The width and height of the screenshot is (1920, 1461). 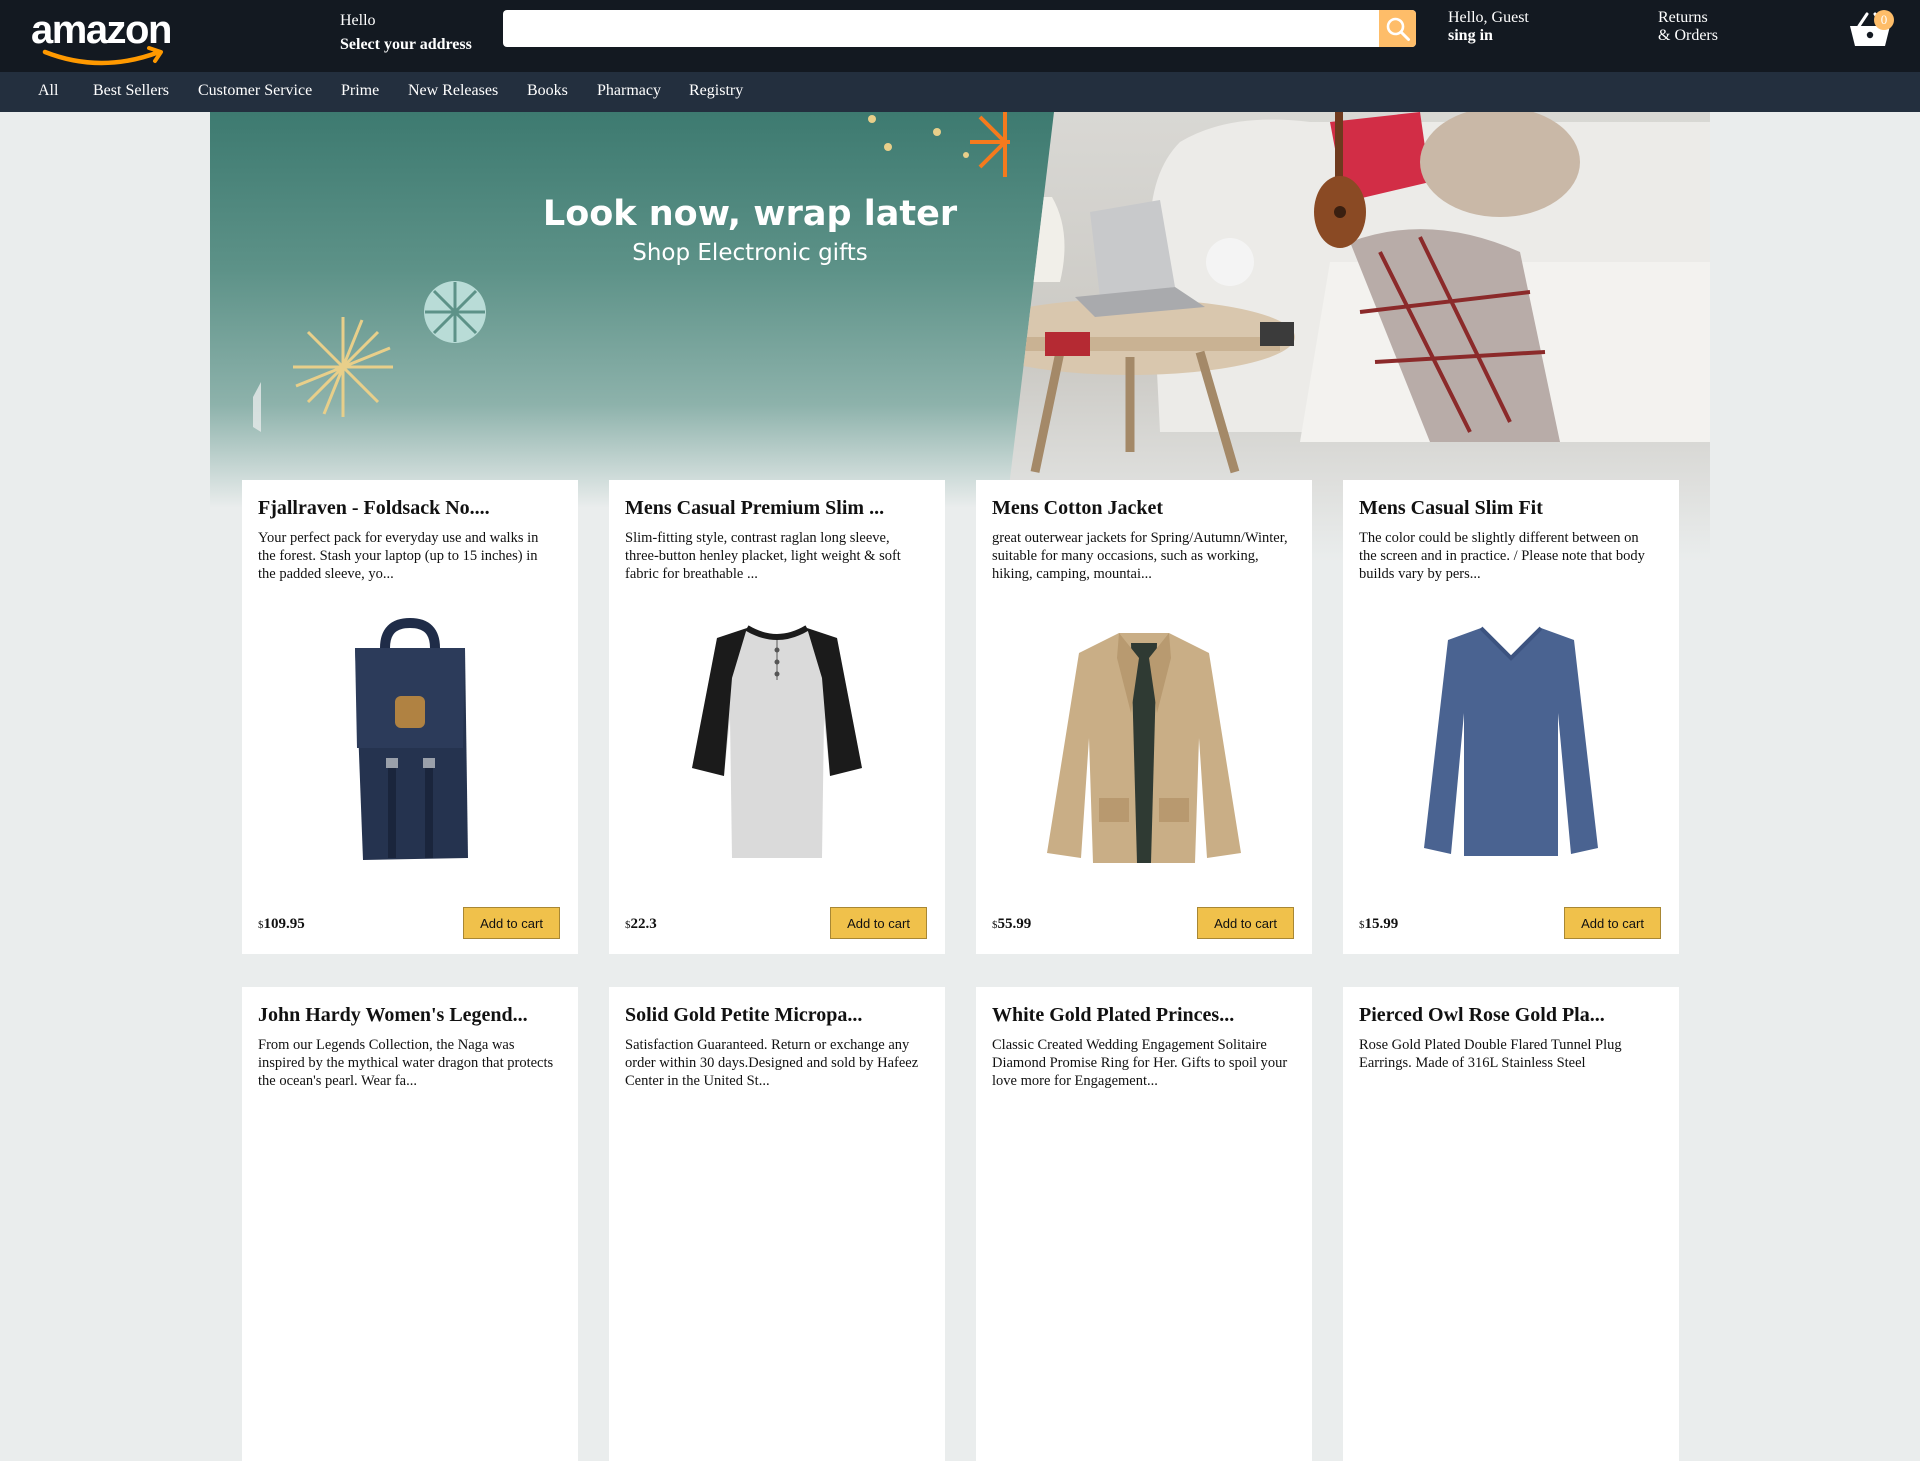 I want to click on account-greeting: Hello, Guest, so click(x=1488, y=17).